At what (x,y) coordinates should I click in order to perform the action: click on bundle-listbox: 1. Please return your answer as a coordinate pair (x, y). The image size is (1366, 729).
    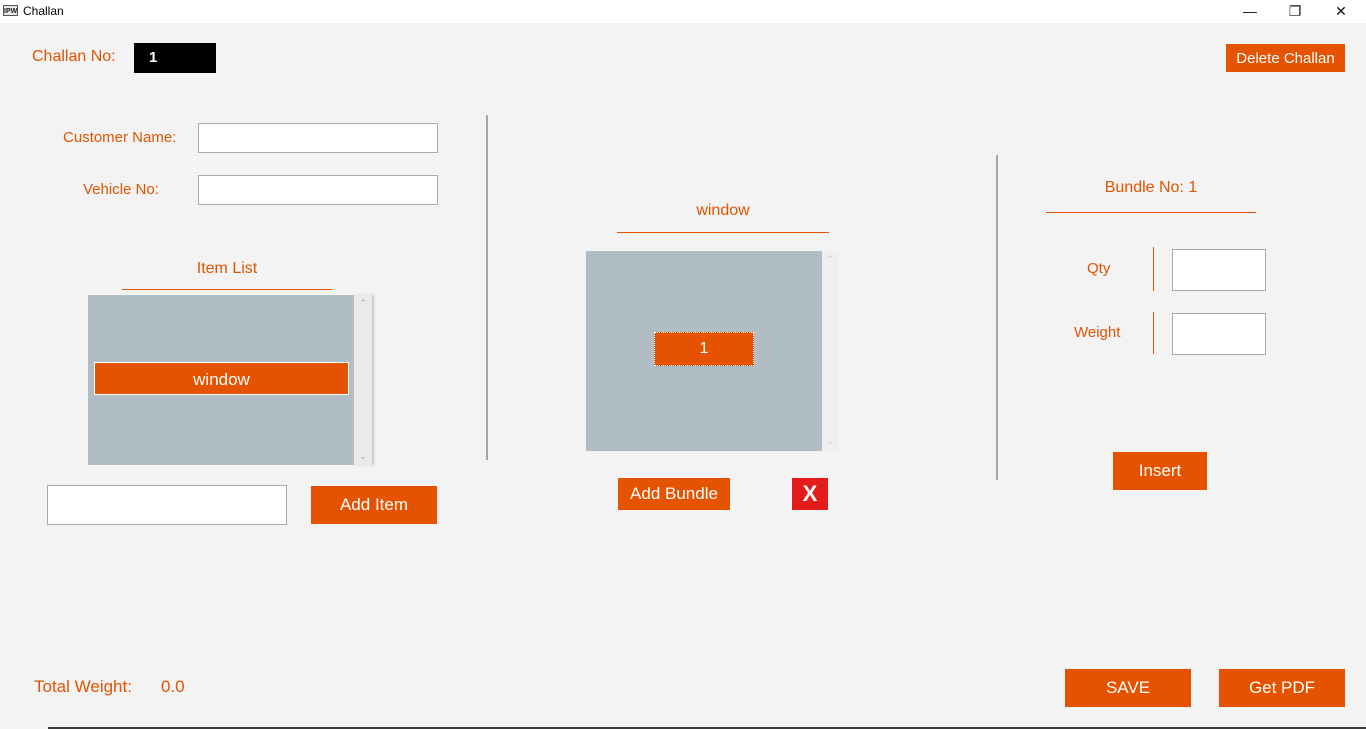
    Looking at the image, I should click on (704, 351).